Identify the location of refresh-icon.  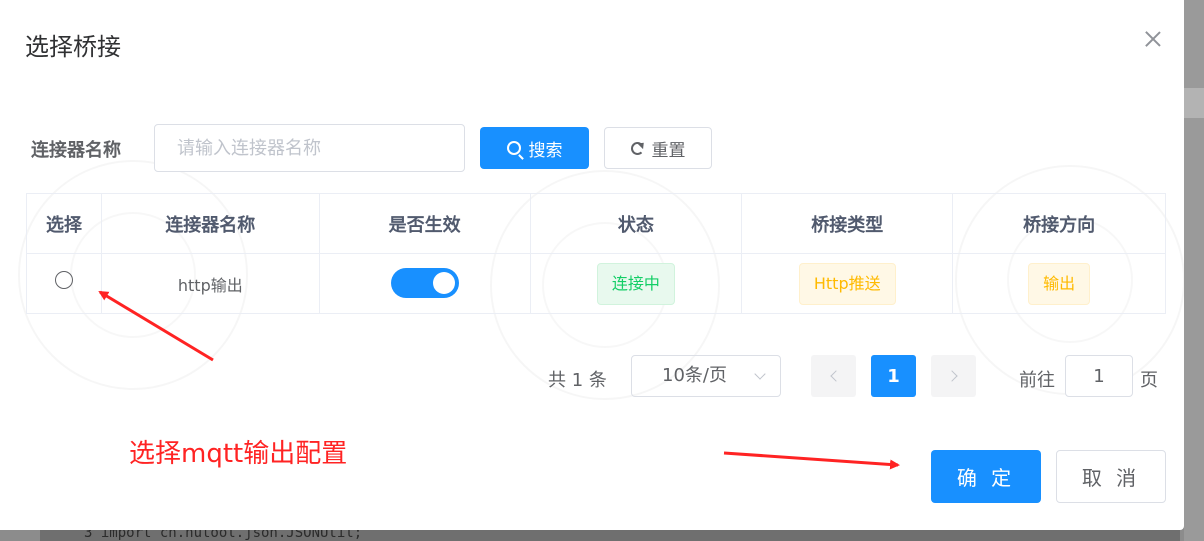
(637, 148).